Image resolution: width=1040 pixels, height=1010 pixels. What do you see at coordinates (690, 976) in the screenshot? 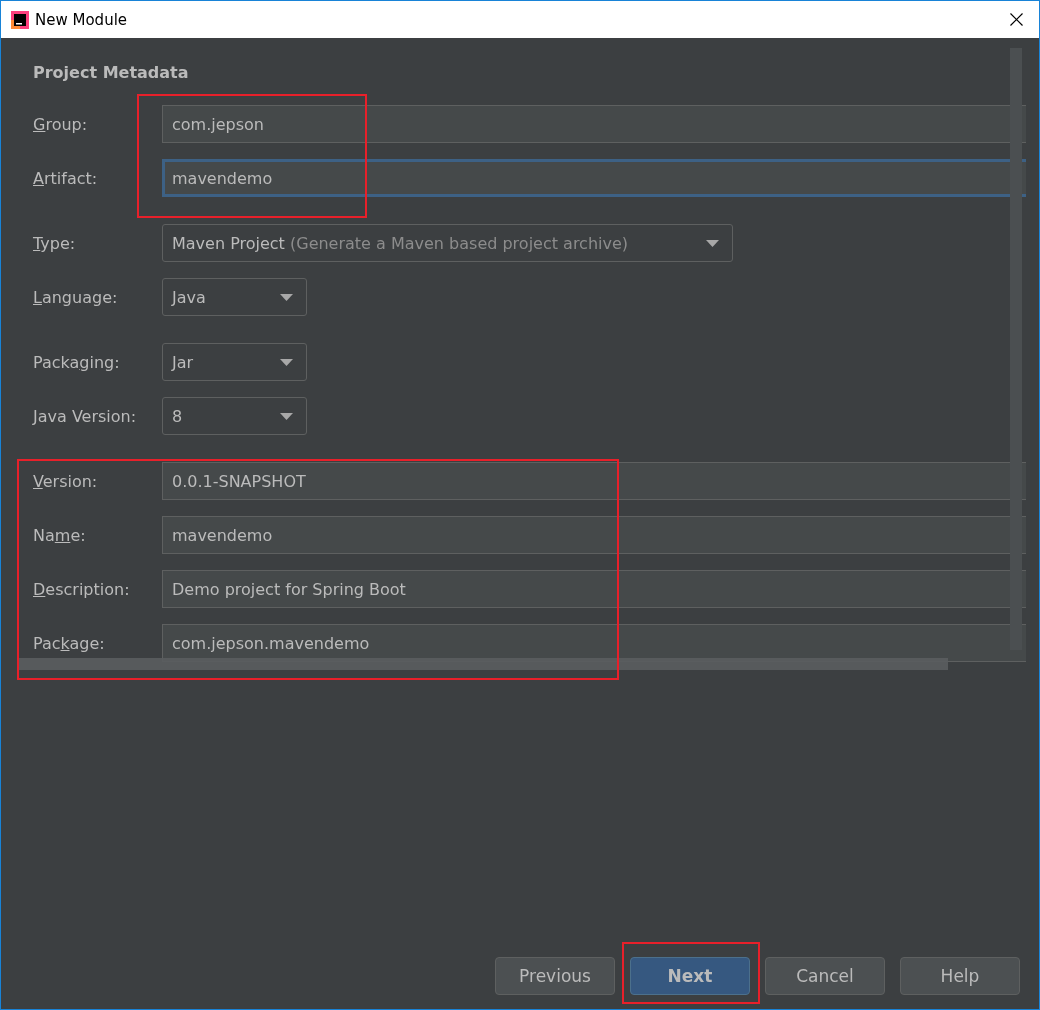
I see `dialog-button: Next` at bounding box center [690, 976].